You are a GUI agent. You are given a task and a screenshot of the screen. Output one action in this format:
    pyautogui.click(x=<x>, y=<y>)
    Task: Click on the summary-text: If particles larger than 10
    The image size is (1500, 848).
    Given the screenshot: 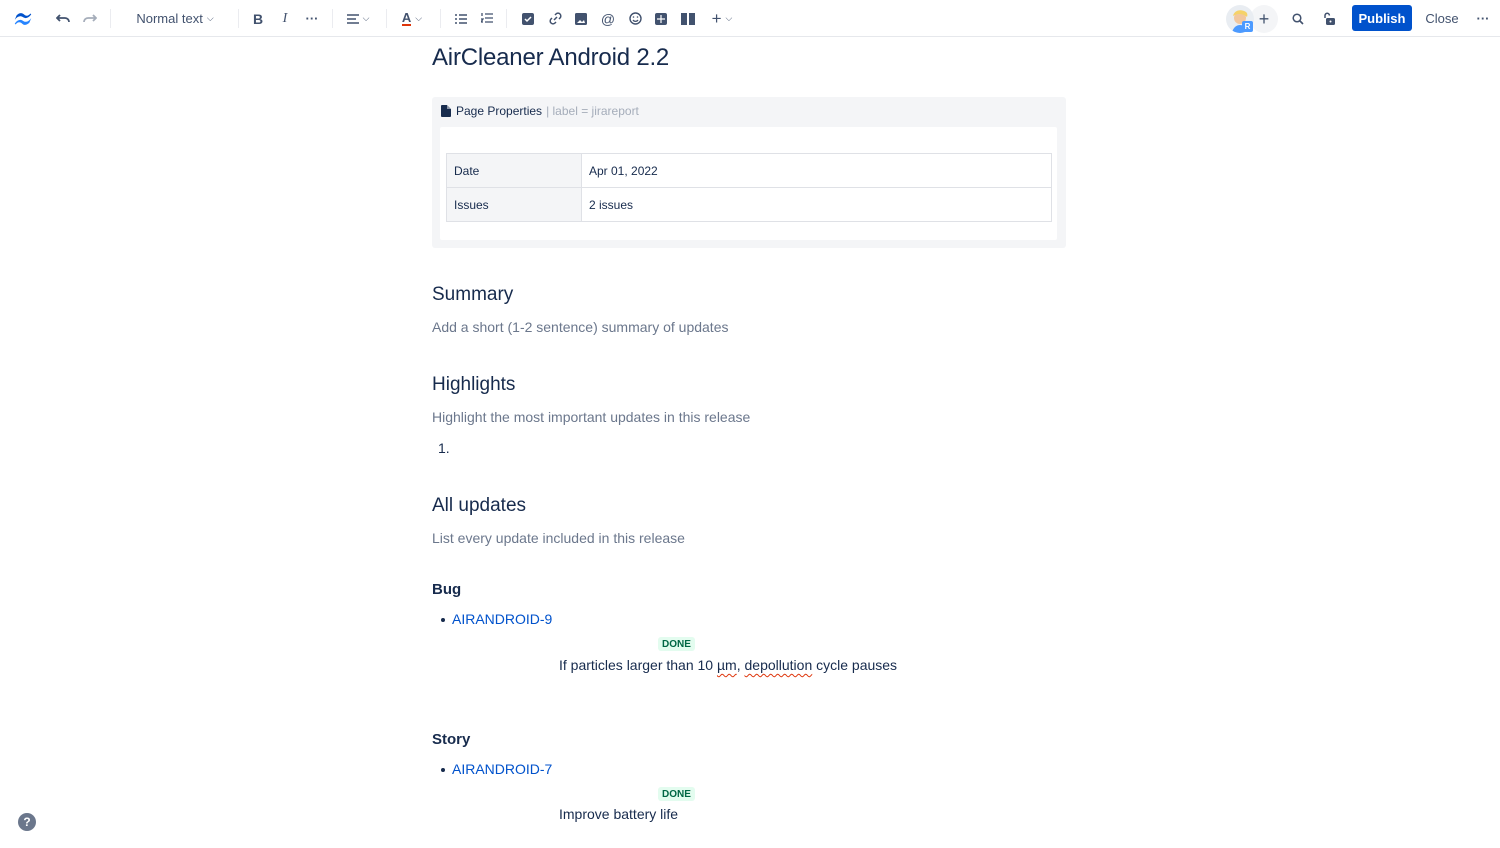 What is the action you would take?
    pyautogui.click(x=638, y=665)
    